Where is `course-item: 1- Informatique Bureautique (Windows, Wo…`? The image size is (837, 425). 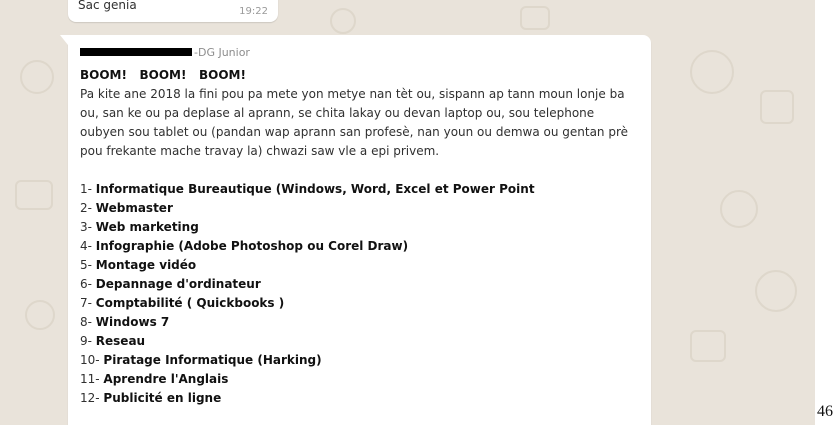
course-item: 1- Informatique Bureautique (Windows, Wo… is located at coordinates (307, 189).